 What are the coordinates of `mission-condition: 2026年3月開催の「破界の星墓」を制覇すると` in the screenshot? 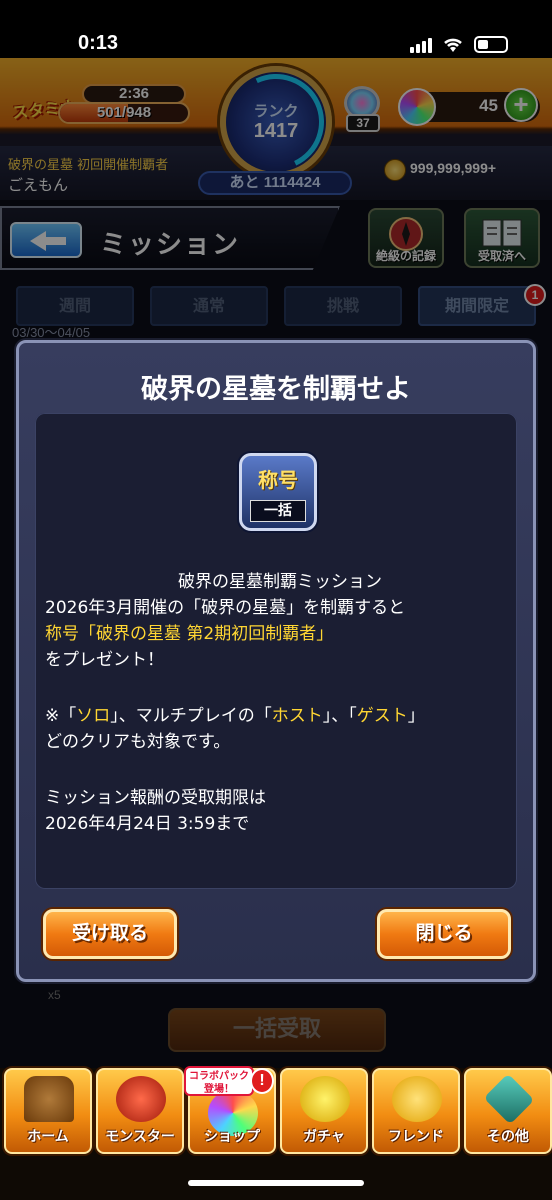 It's located at (225, 608).